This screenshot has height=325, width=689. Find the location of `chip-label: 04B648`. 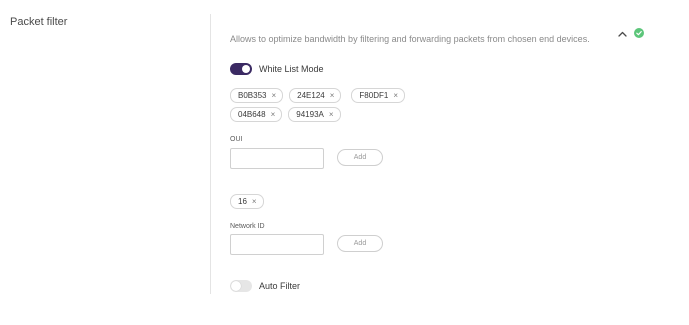

chip-label: 04B648 is located at coordinates (252, 114).